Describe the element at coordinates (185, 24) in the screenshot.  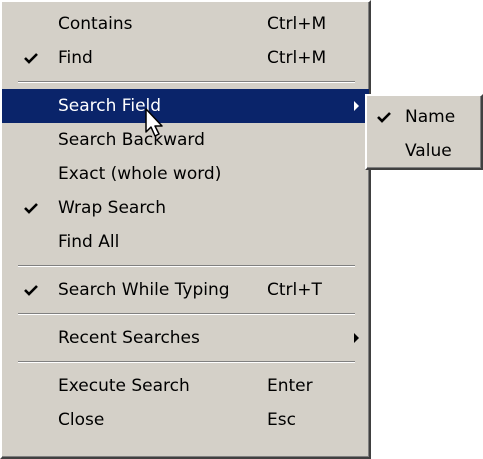
I see `menu-item-contains: Contains Ctrl+M` at that location.